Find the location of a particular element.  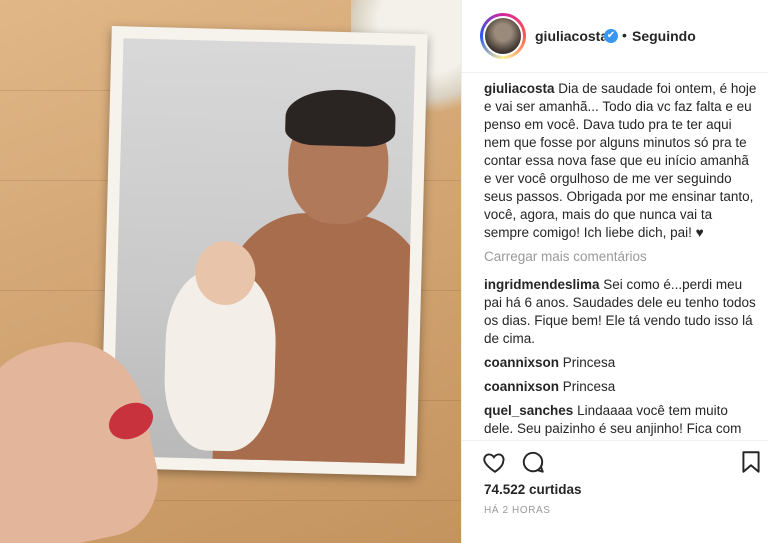

likes-count: 74.522 curtidas is located at coordinates (533, 489).